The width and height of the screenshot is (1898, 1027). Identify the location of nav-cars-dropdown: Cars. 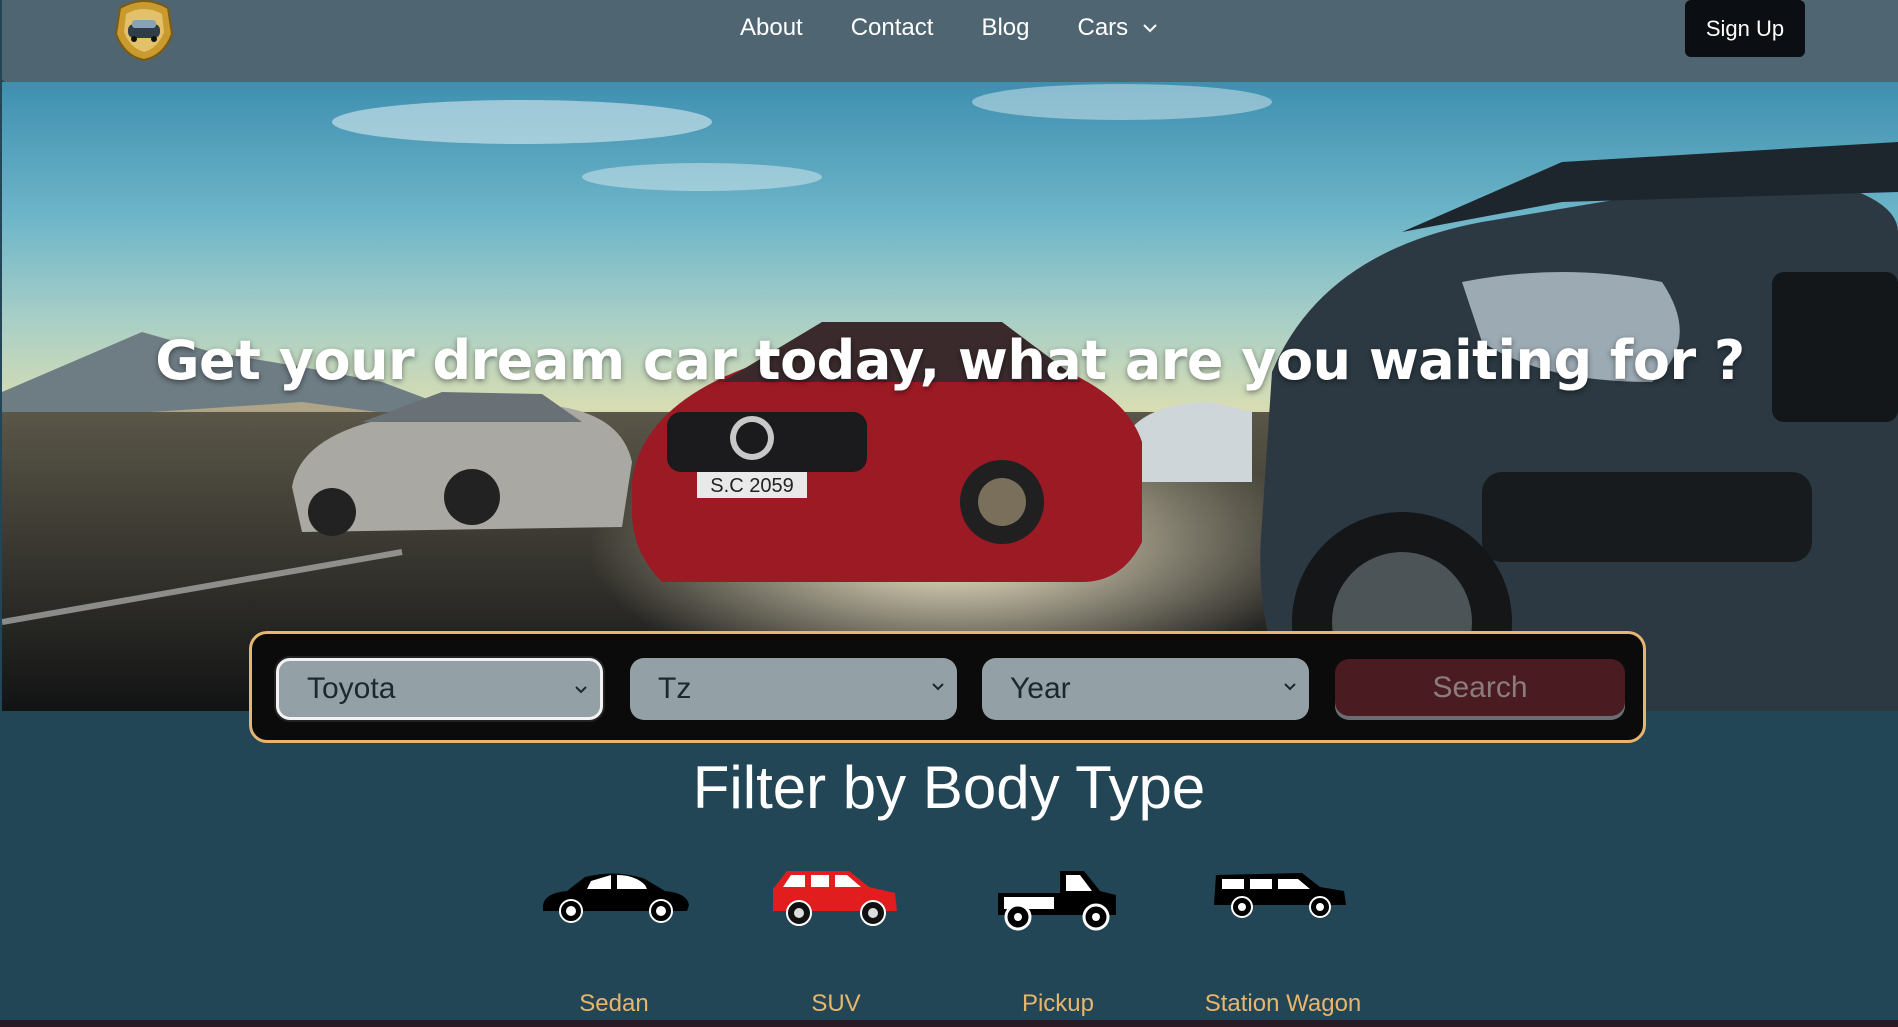
(1117, 28).